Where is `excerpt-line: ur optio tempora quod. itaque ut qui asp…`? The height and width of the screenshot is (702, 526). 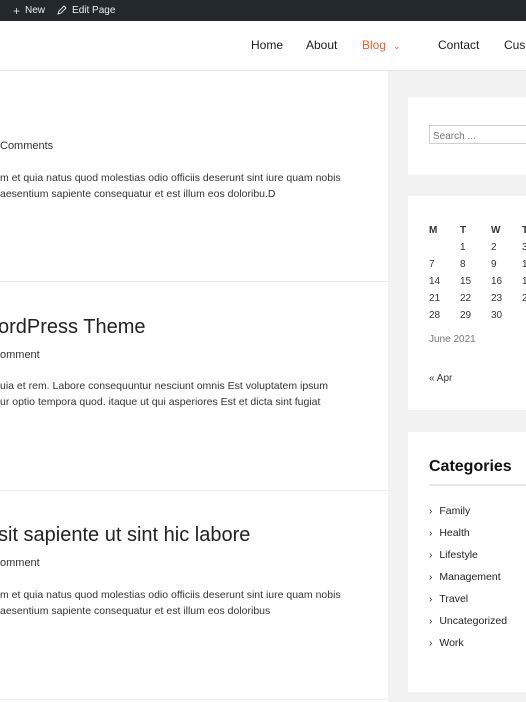 excerpt-line: ur optio tempora quod. itaque ut qui asp… is located at coordinates (160, 402).